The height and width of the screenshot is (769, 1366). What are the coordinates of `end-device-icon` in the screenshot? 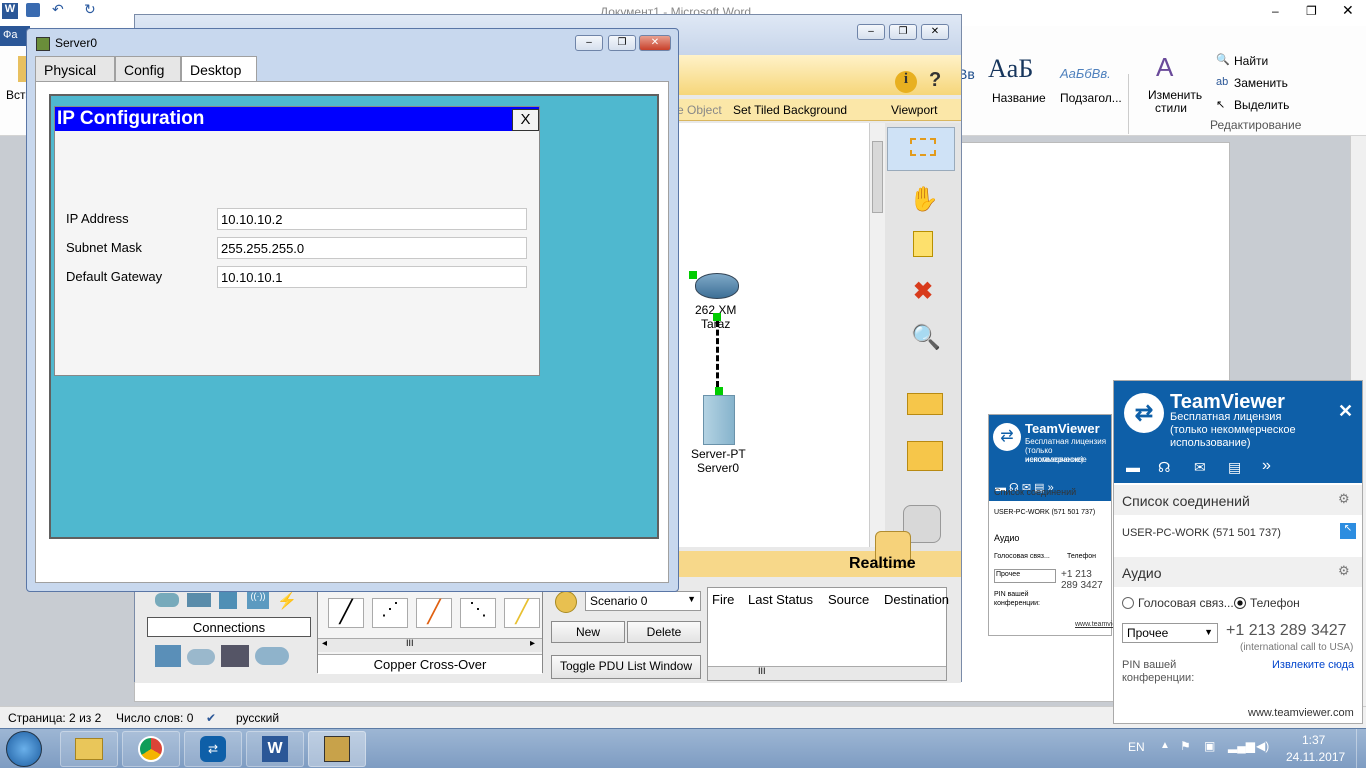 It's located at (168, 656).